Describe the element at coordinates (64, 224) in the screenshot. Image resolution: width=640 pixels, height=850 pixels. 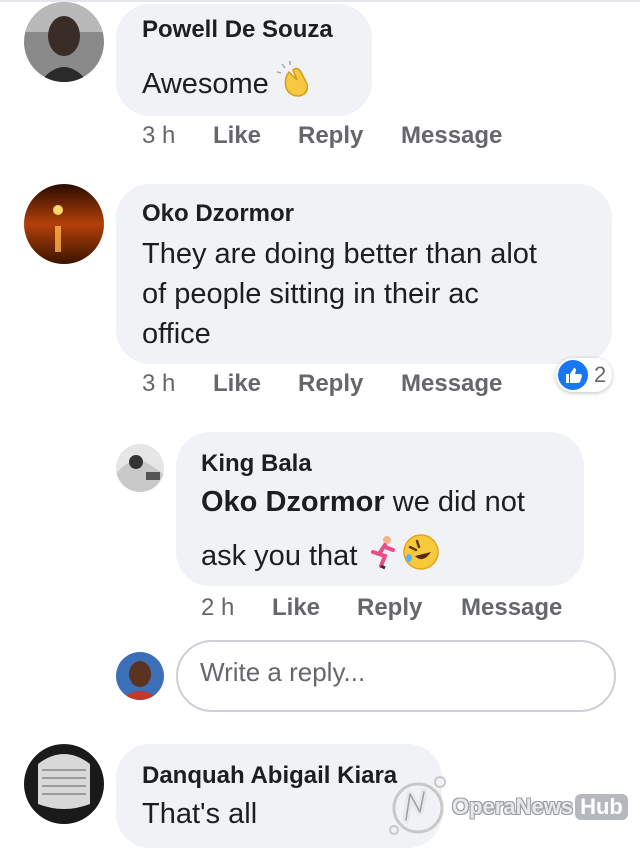
I see `avatar-oko` at that location.